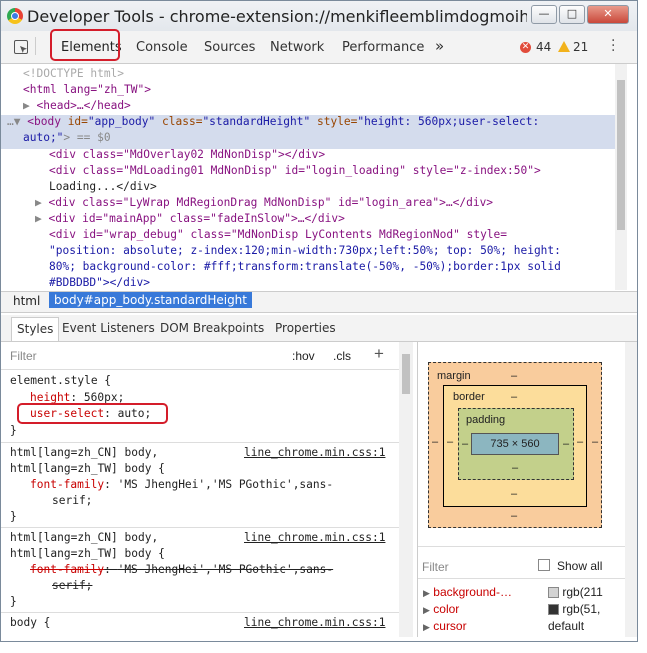  Describe the element at coordinates (303, 356) in the screenshot. I see `hov-toggle: :hov` at that location.